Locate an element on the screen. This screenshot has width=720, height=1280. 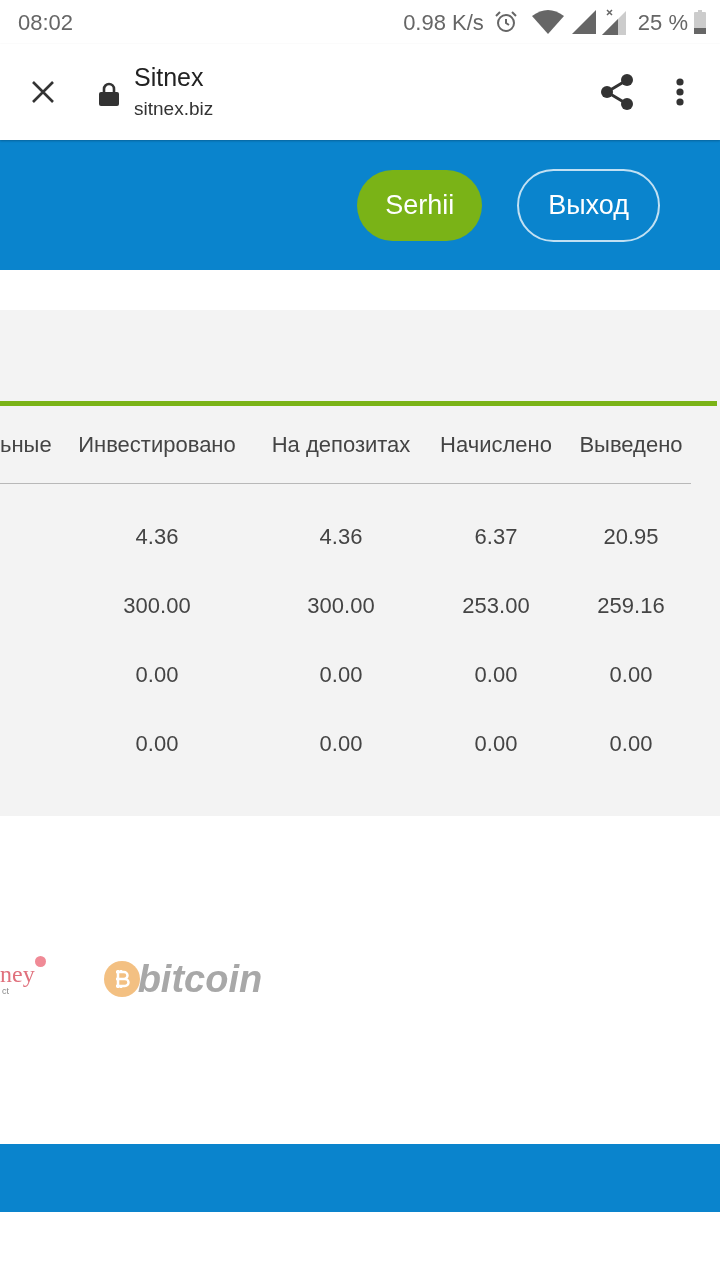
alarm-icon is located at coordinates (505, 22).